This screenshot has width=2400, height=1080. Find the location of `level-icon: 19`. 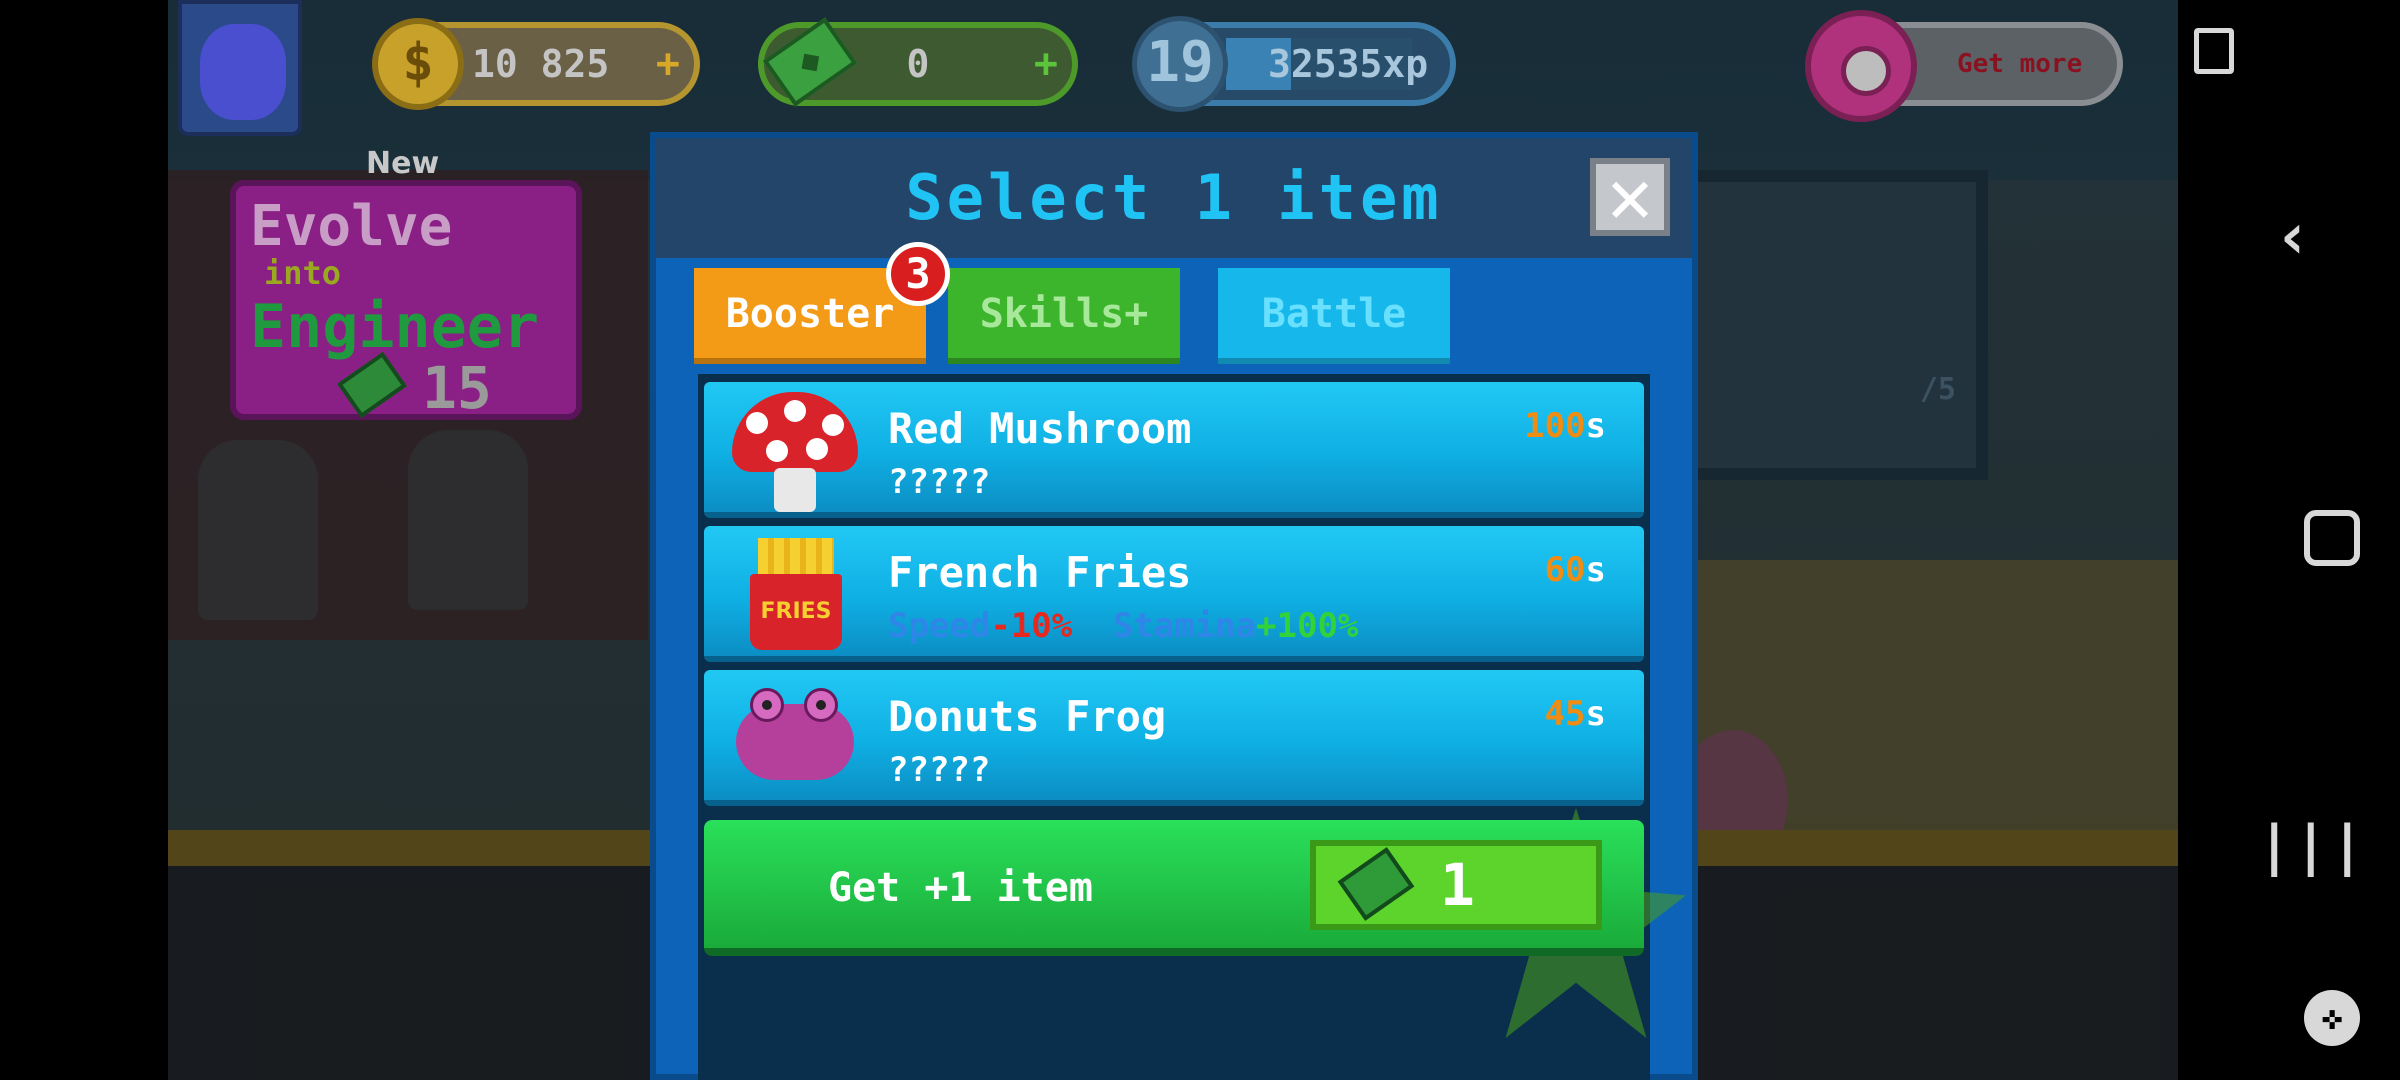

level-icon: 19 is located at coordinates (1180, 64).